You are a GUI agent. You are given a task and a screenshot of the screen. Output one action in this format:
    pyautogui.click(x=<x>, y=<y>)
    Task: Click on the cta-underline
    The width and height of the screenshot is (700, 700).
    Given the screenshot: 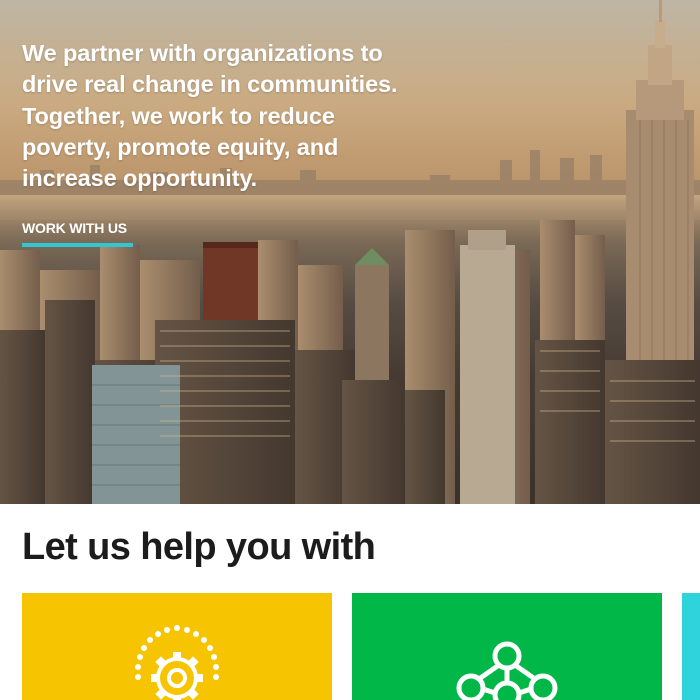 What is the action you would take?
    pyautogui.click(x=77, y=245)
    